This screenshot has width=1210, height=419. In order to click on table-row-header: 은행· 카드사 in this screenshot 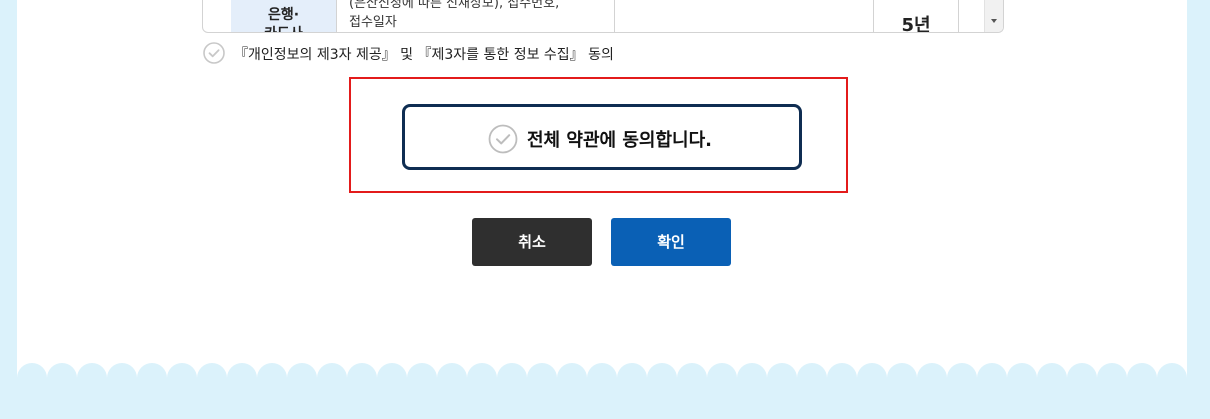, I will do `click(284, 16)`.